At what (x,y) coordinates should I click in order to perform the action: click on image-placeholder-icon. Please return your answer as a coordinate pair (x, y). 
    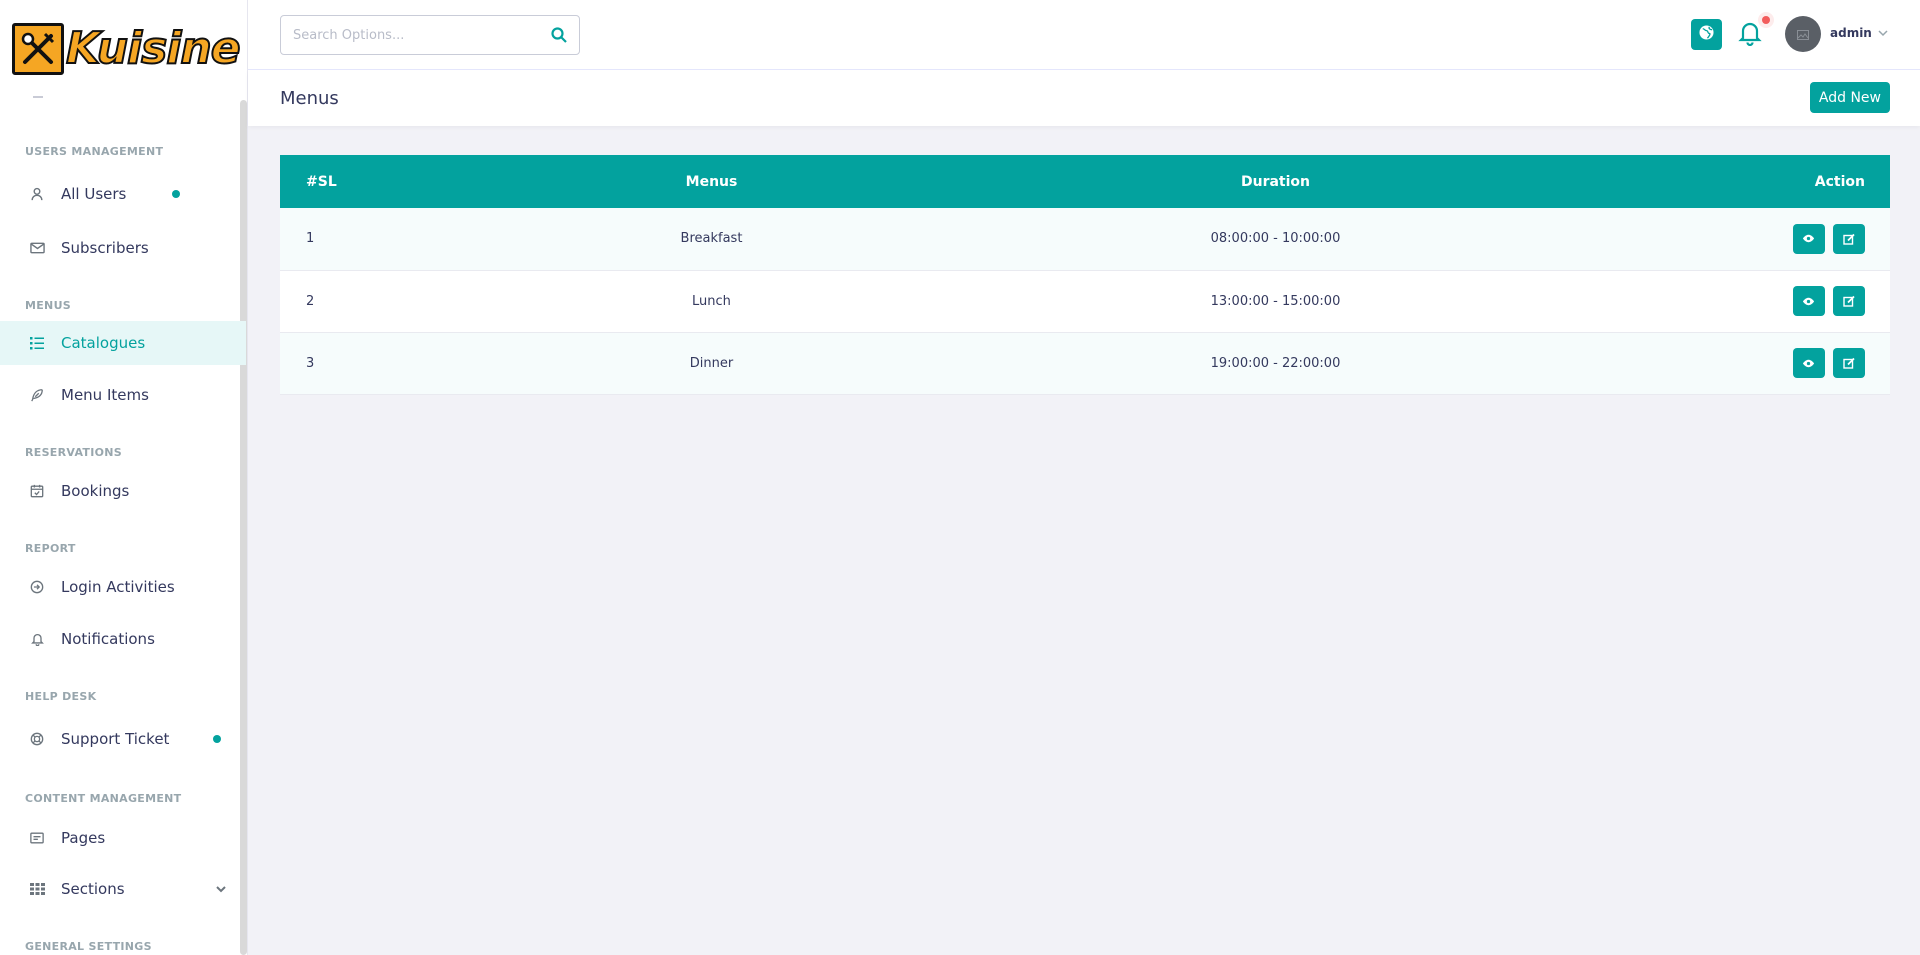
    Looking at the image, I should click on (1803, 34).